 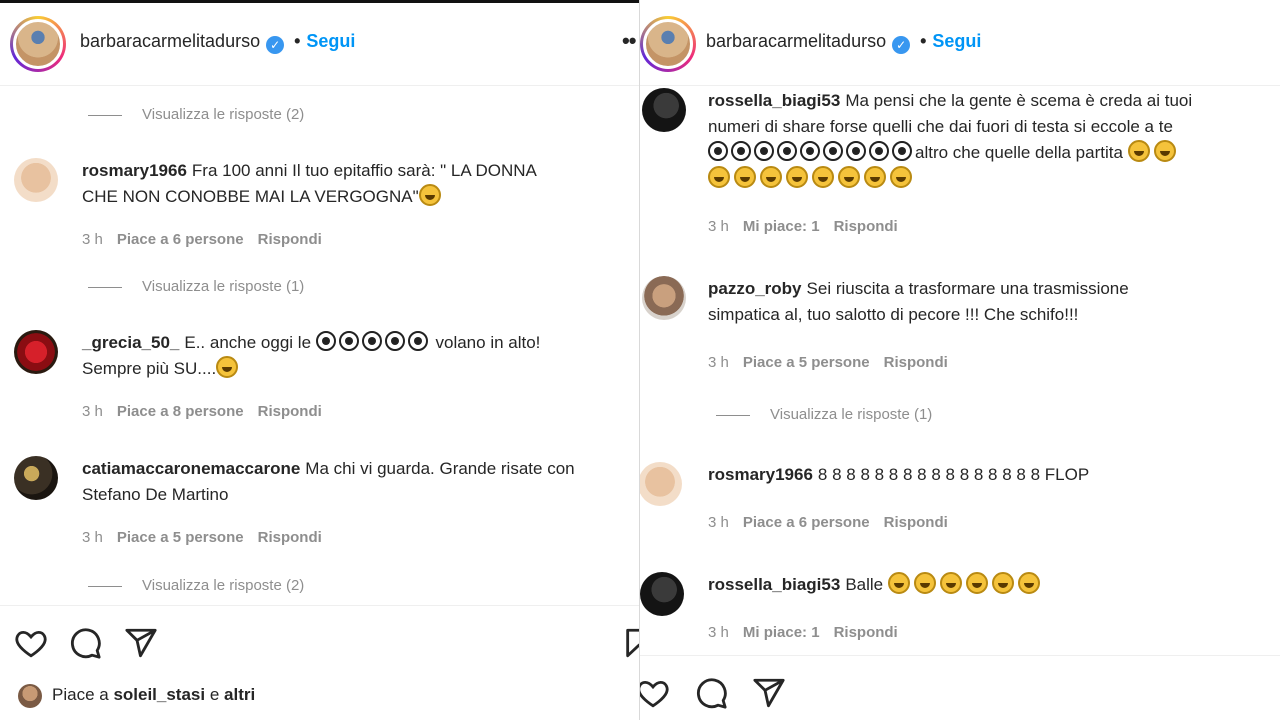 What do you see at coordinates (960, 687) in the screenshot?
I see `post-action-bar` at bounding box center [960, 687].